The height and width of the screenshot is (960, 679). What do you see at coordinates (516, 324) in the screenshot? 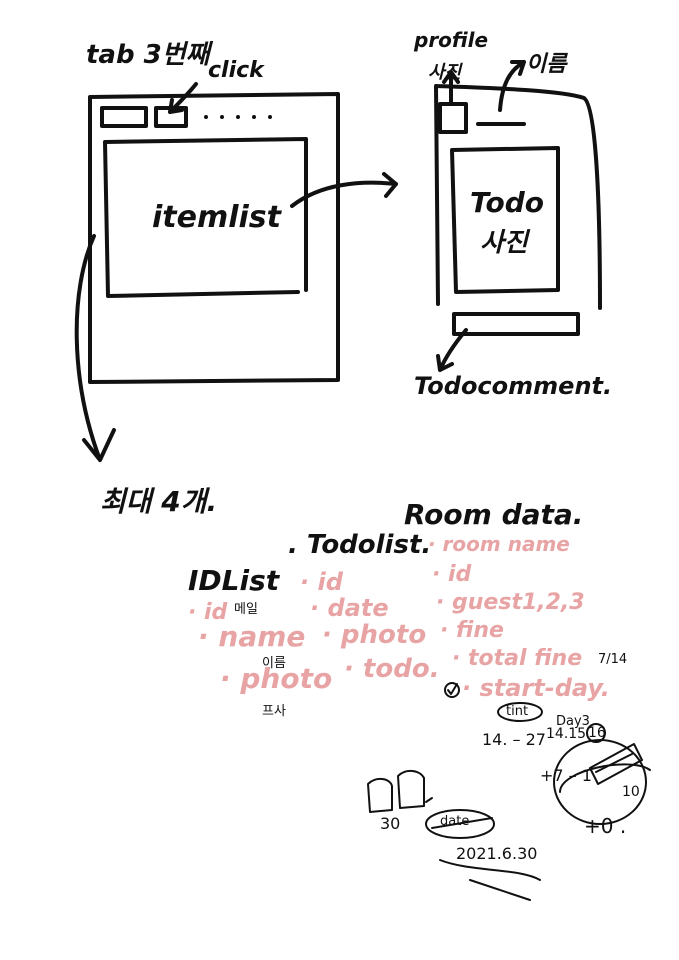
I see `todo-comment-box` at bounding box center [516, 324].